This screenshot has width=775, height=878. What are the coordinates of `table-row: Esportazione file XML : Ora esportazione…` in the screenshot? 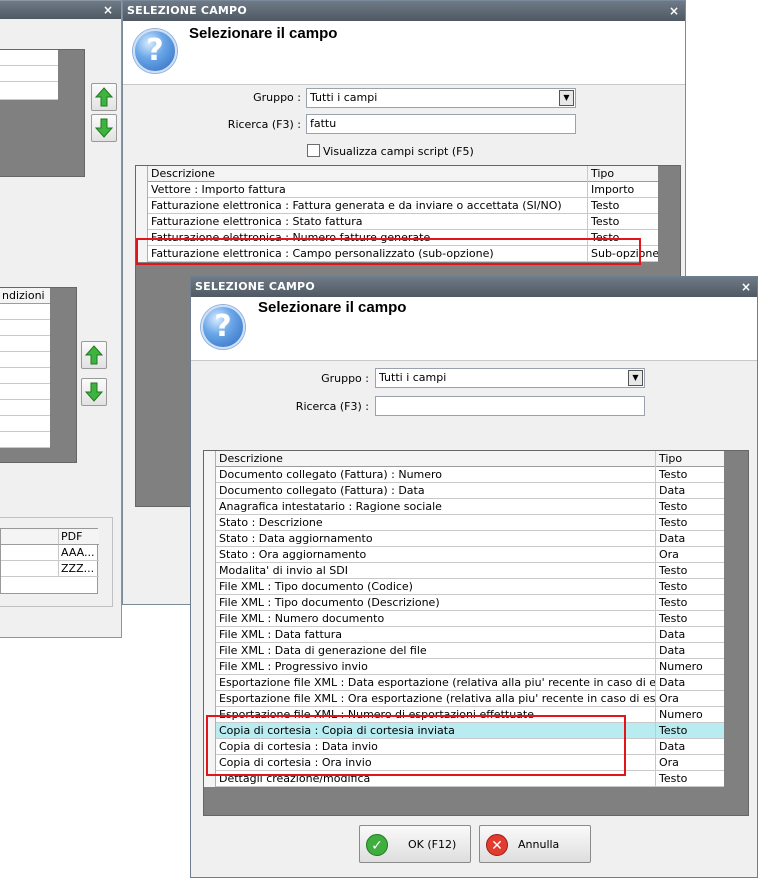 It's located at (464, 699).